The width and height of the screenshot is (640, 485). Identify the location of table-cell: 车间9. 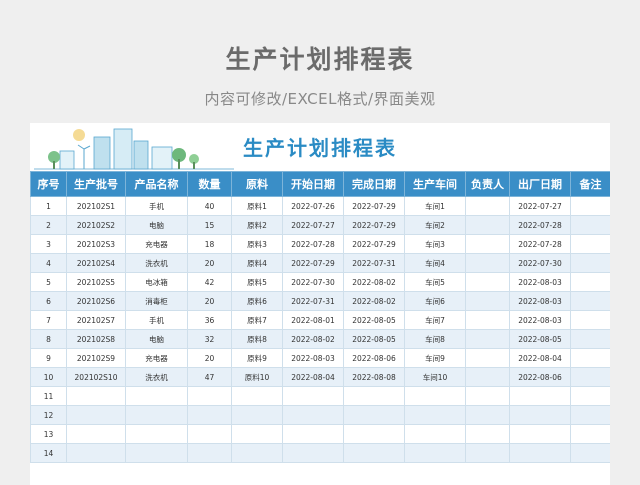
(435, 358).